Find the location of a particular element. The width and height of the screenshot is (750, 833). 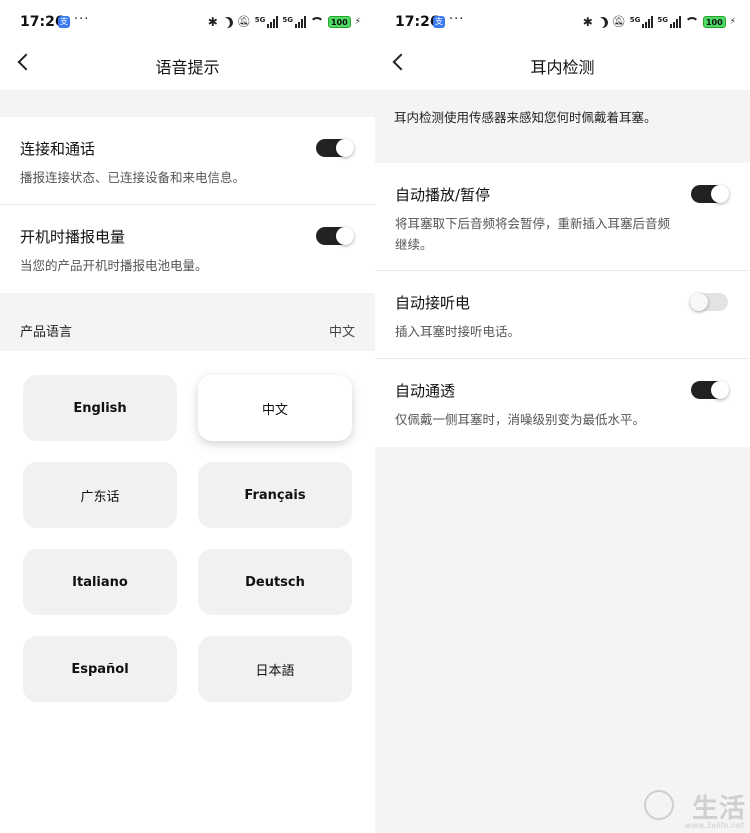

setting-title-auto-answer: 自动接听电 is located at coordinates (433, 303).